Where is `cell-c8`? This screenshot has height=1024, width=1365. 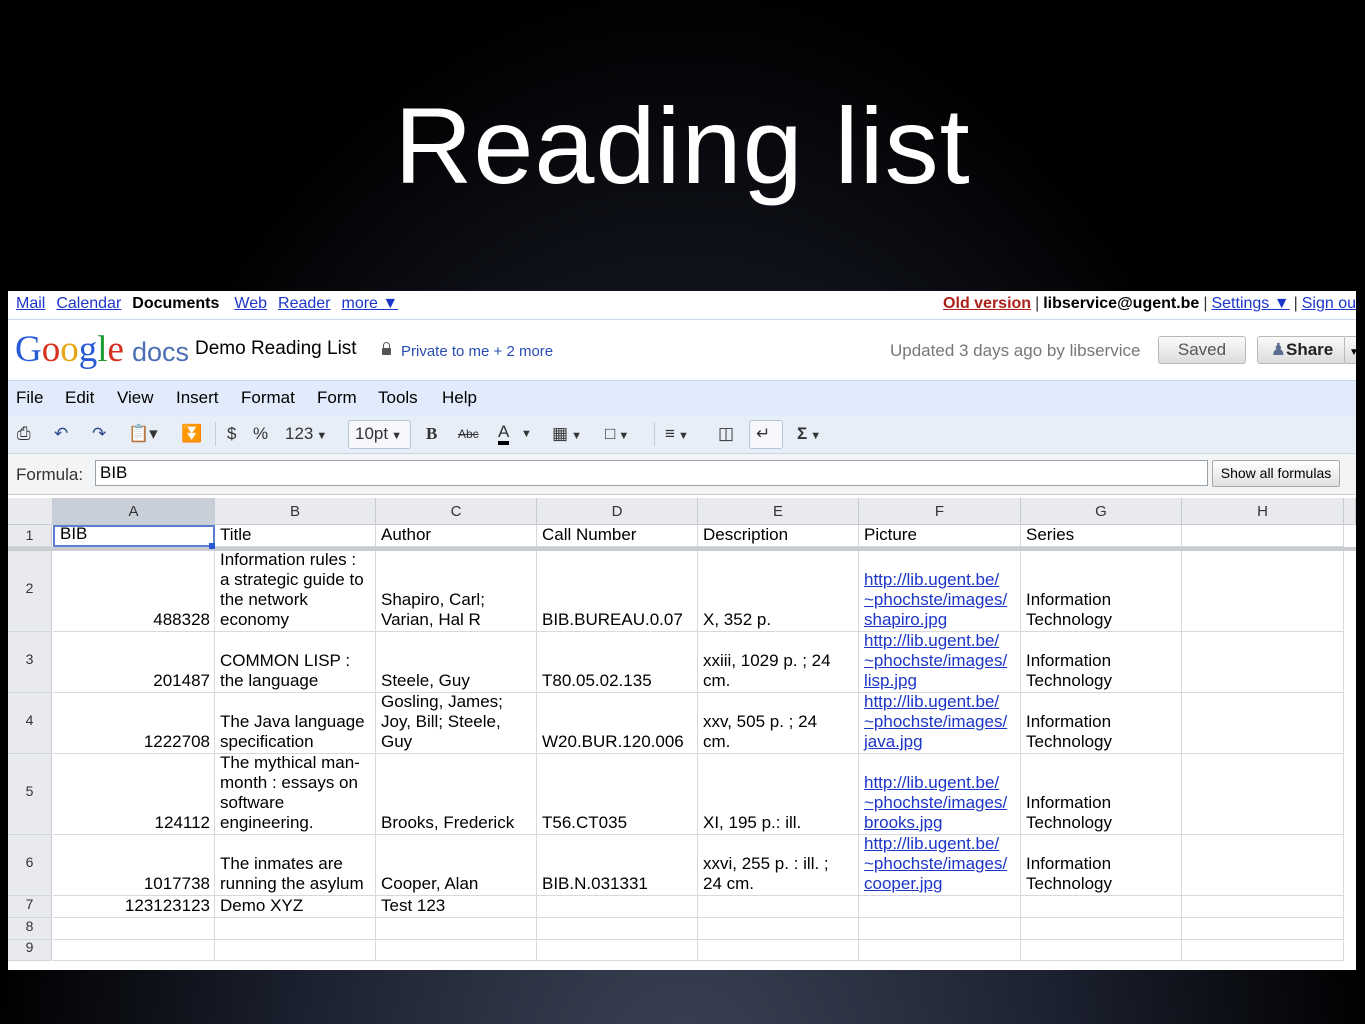
cell-c8 is located at coordinates (456, 929).